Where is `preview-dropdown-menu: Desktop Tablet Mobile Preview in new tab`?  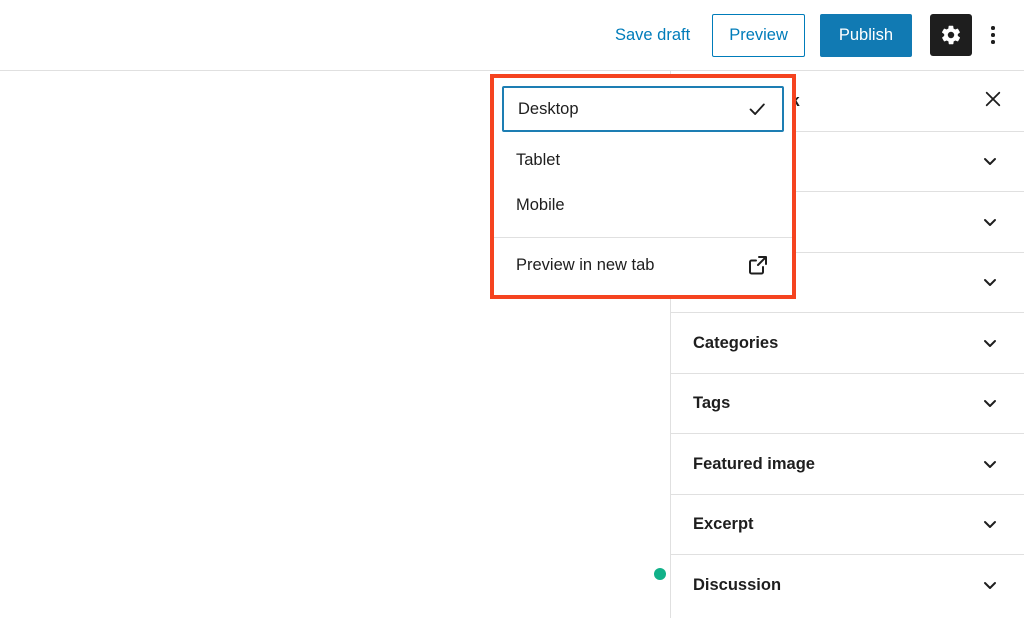
preview-dropdown-menu: Desktop Tablet Mobile Preview in new tab is located at coordinates (643, 186).